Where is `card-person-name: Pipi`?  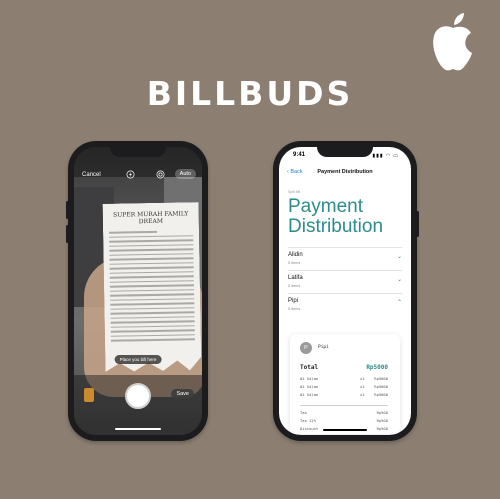 card-person-name: Pipi is located at coordinates (323, 347).